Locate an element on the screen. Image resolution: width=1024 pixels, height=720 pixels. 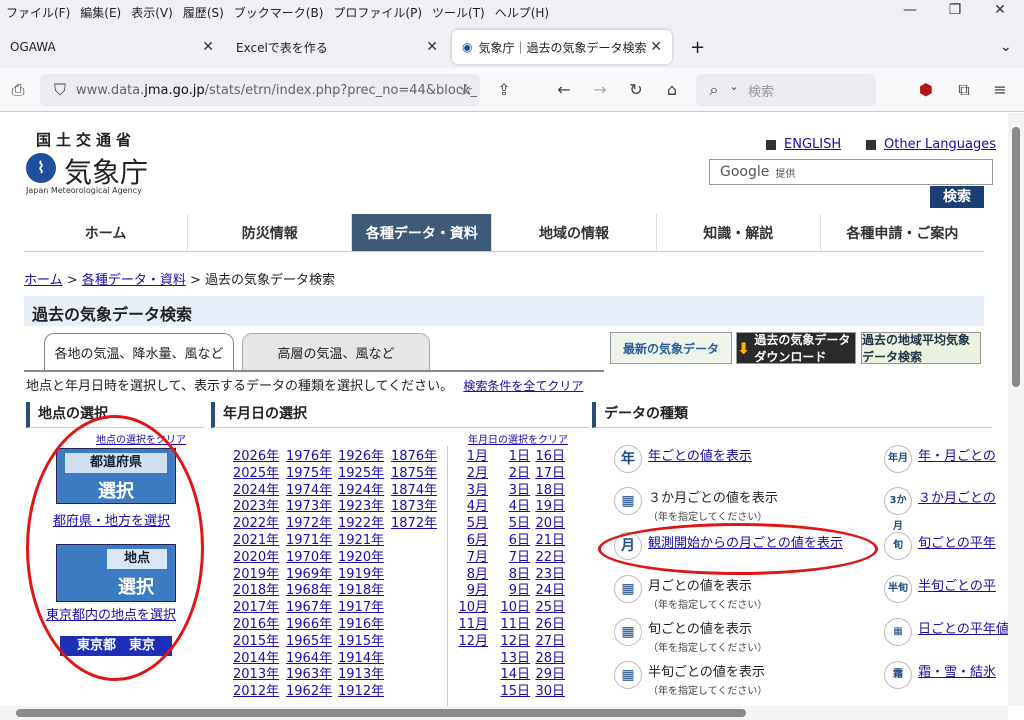
english-link-text: ENGLISH is located at coordinates (812, 144).